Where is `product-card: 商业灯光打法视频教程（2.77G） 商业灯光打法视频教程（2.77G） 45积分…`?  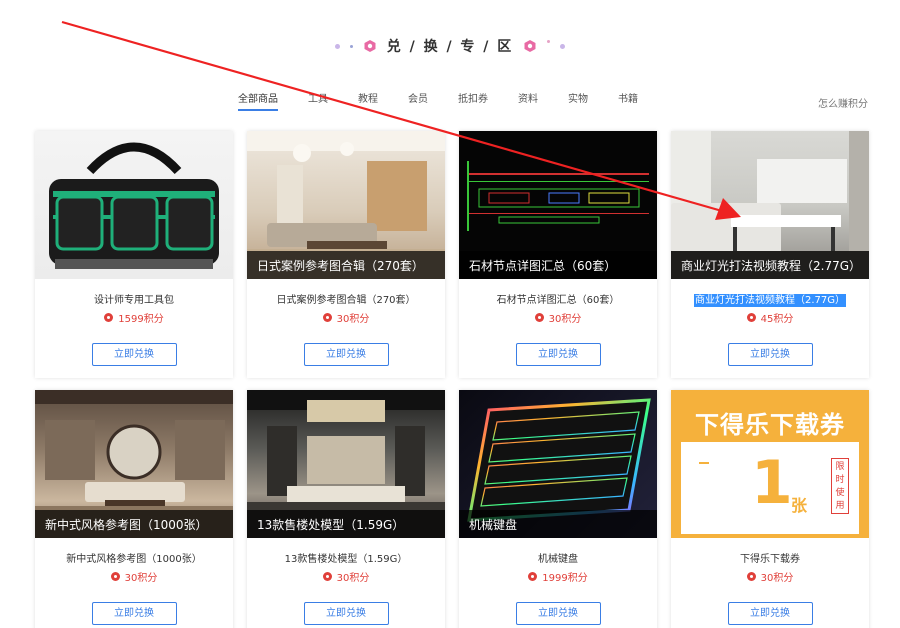
product-card: 商业灯光打法视频教程（2.77G） 商业灯光打法视频教程（2.77G） 45积分… is located at coordinates (770, 254).